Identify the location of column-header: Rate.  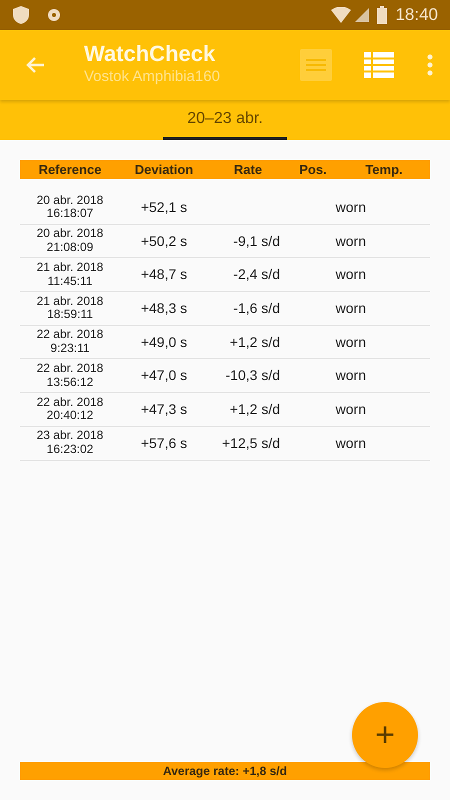
(248, 170).